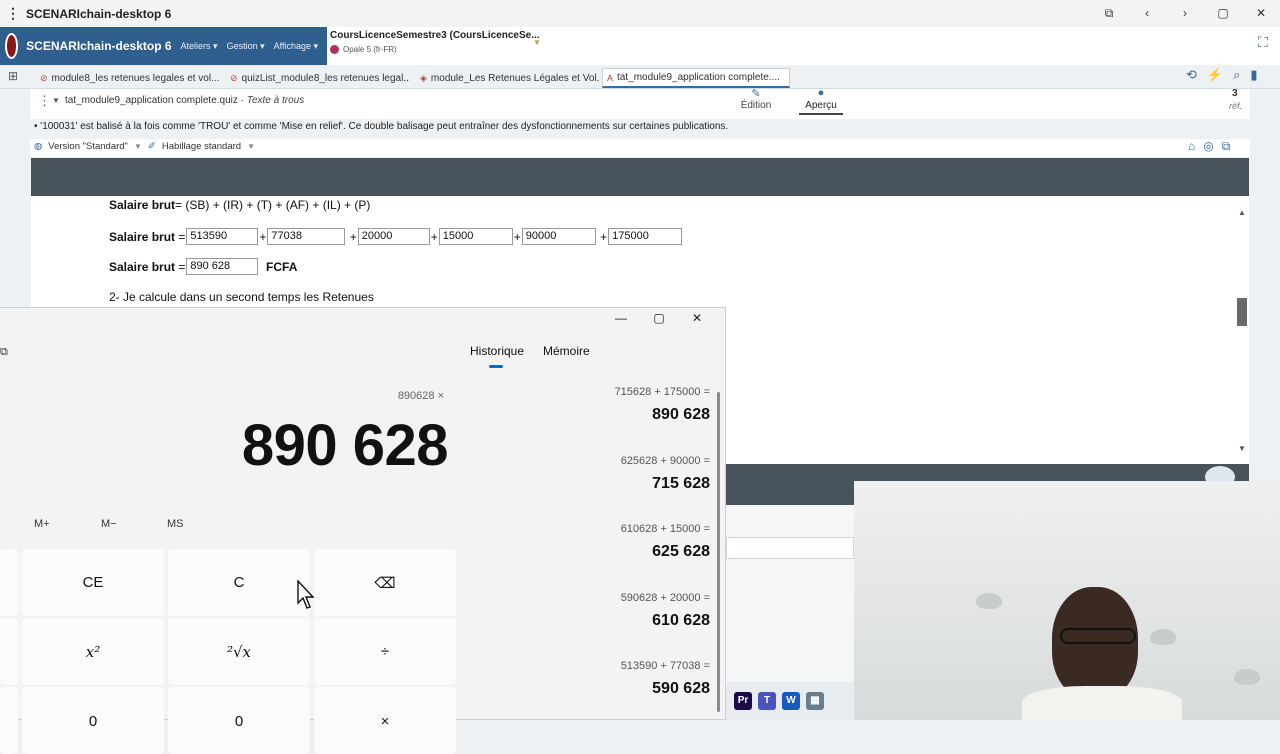  I want to click on tab-memory: Mémoire, so click(566, 351).